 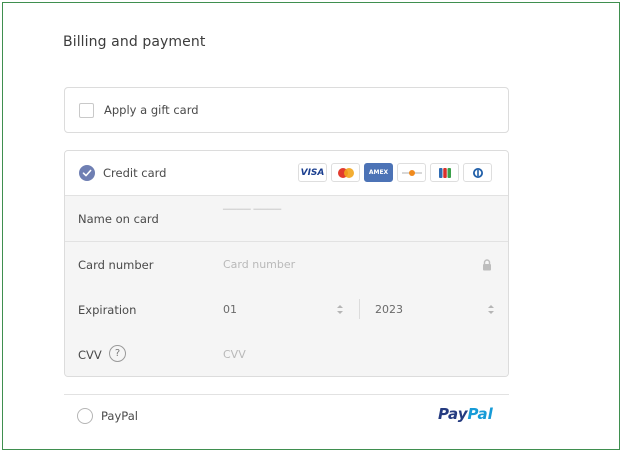 What do you see at coordinates (116, 265) in the screenshot?
I see `card-number-label: Card number` at bounding box center [116, 265].